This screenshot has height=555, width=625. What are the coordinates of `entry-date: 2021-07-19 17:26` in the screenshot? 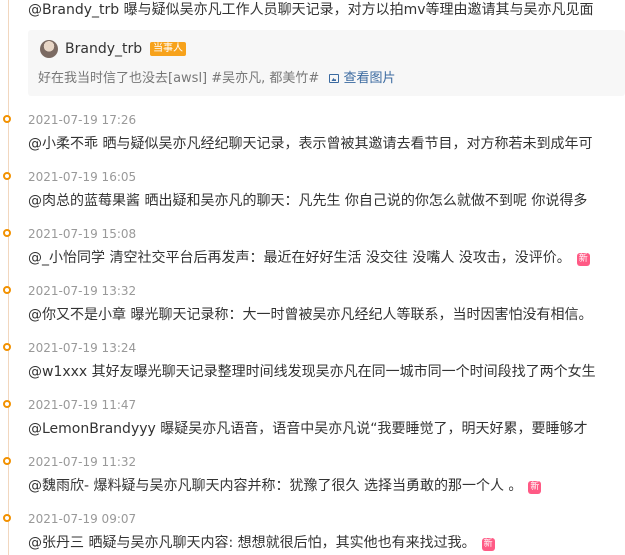 It's located at (82, 120).